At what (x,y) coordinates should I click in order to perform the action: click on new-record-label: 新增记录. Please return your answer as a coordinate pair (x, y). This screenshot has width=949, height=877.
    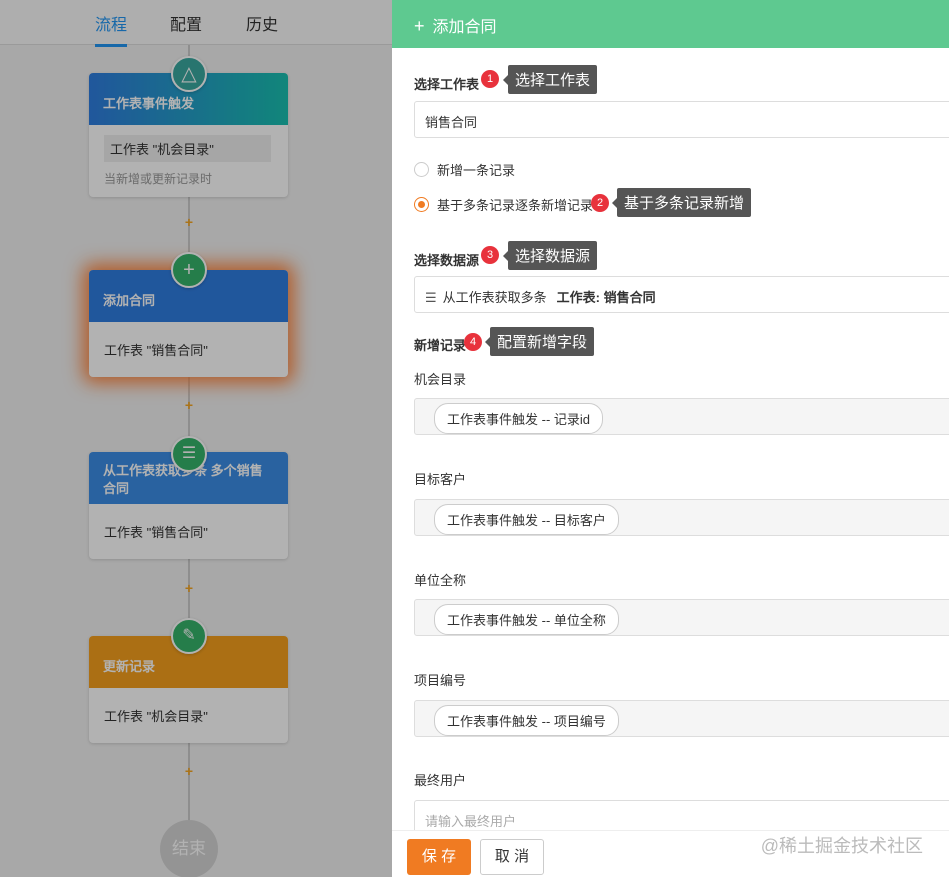
    Looking at the image, I should click on (440, 345).